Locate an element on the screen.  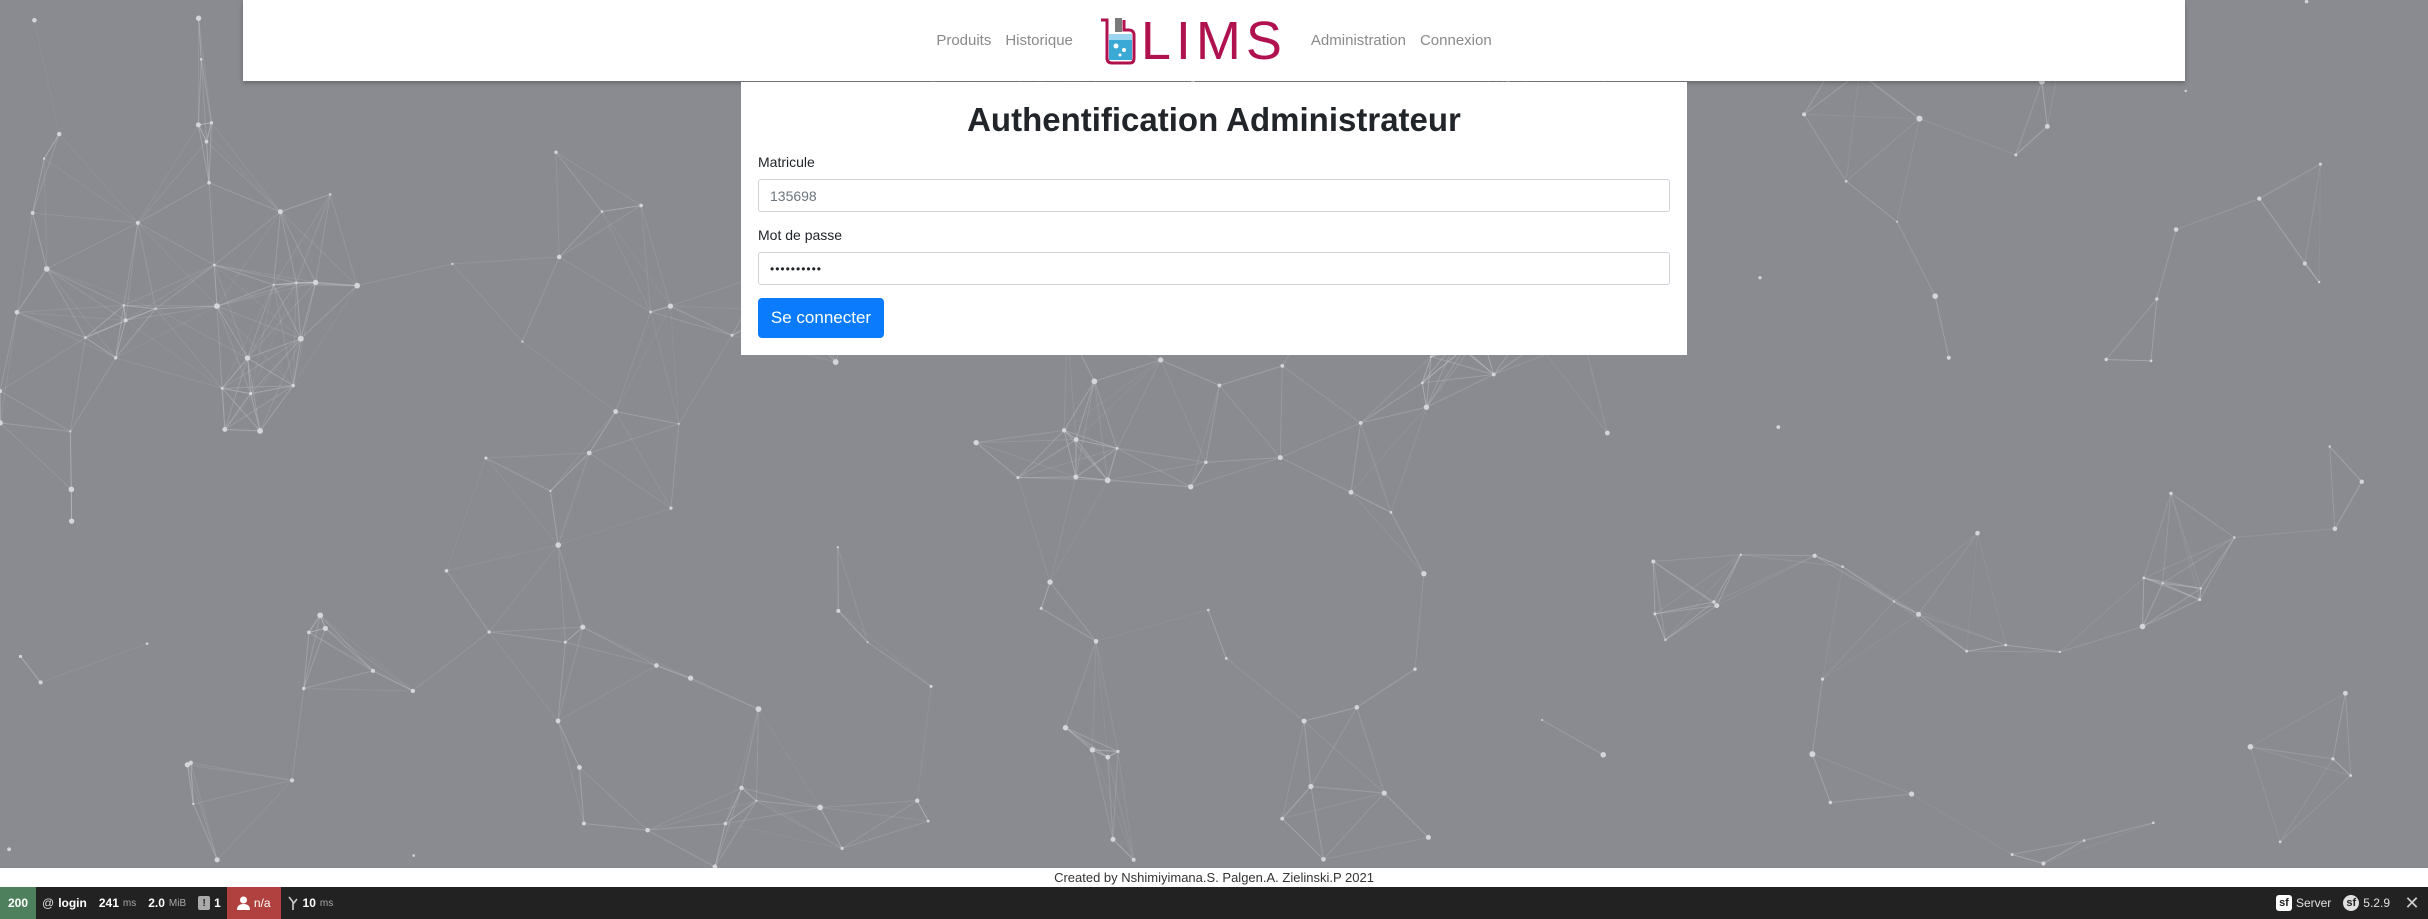
login-submit-button: Se connecter is located at coordinates (821, 318).